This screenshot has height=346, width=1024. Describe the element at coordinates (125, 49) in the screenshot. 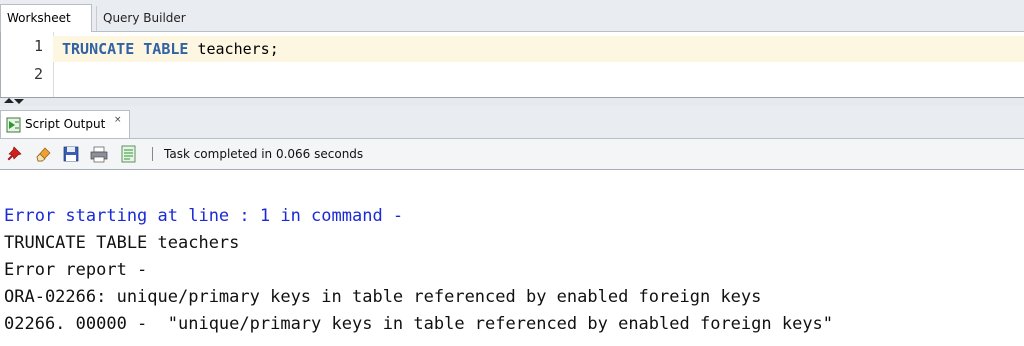

I see `sql-keyword: TRUNCATE TABLE` at that location.